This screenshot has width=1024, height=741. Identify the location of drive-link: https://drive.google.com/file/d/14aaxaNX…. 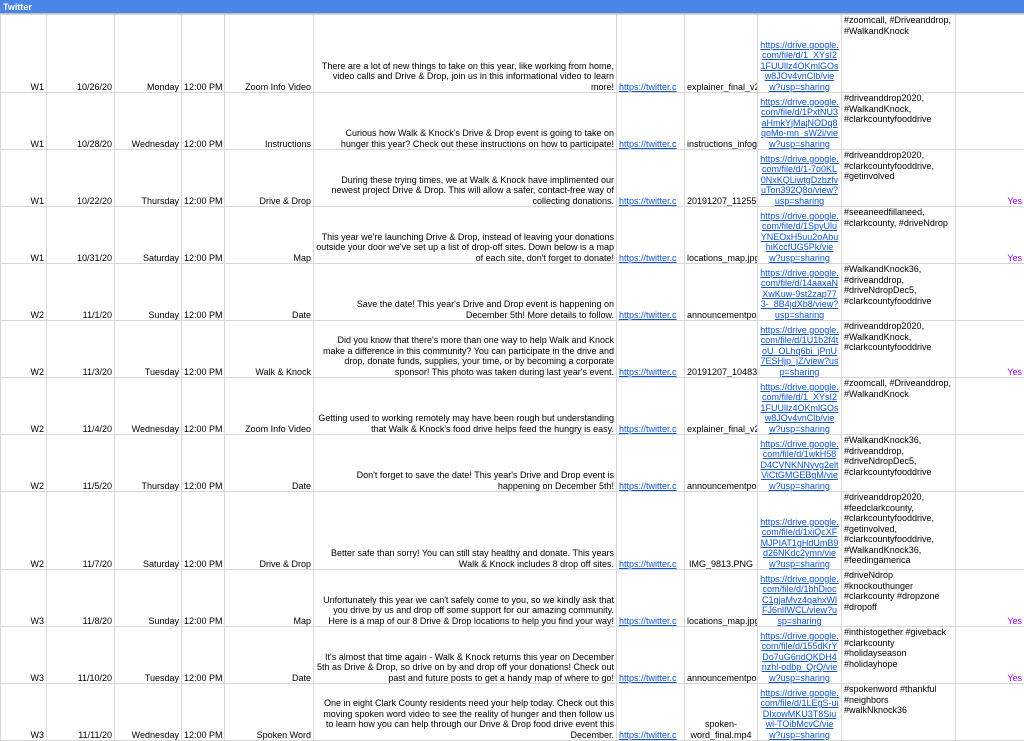
(799, 294).